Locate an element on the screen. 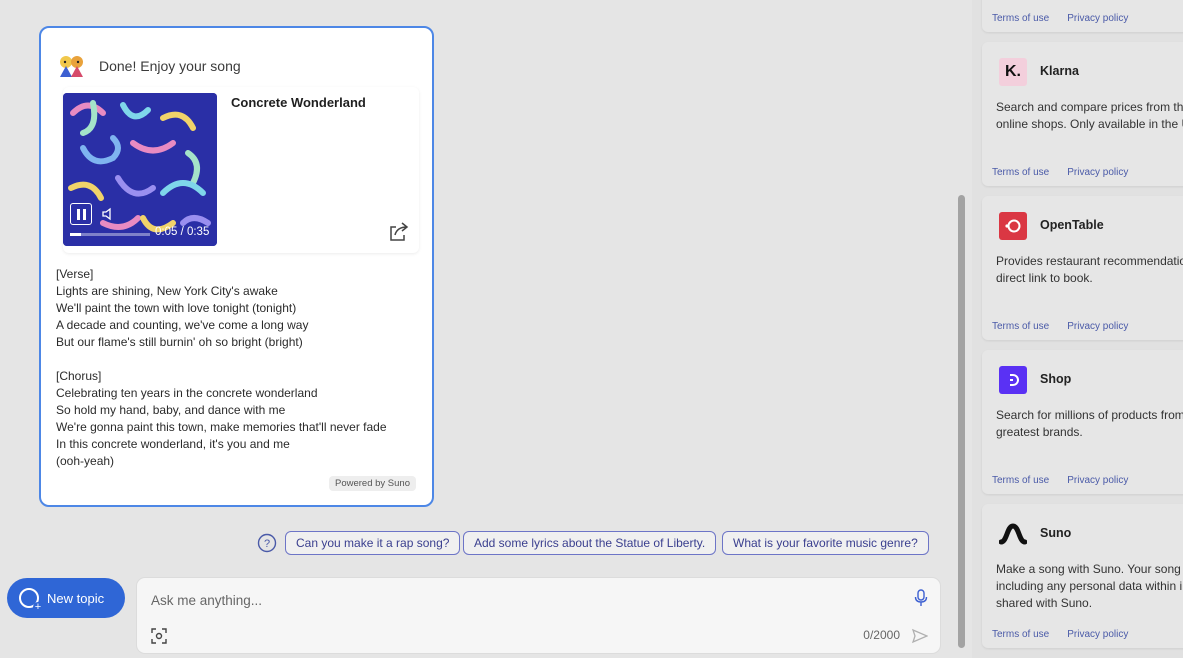 The width and height of the screenshot is (1183, 658). help-icon: ? is located at coordinates (267, 545).